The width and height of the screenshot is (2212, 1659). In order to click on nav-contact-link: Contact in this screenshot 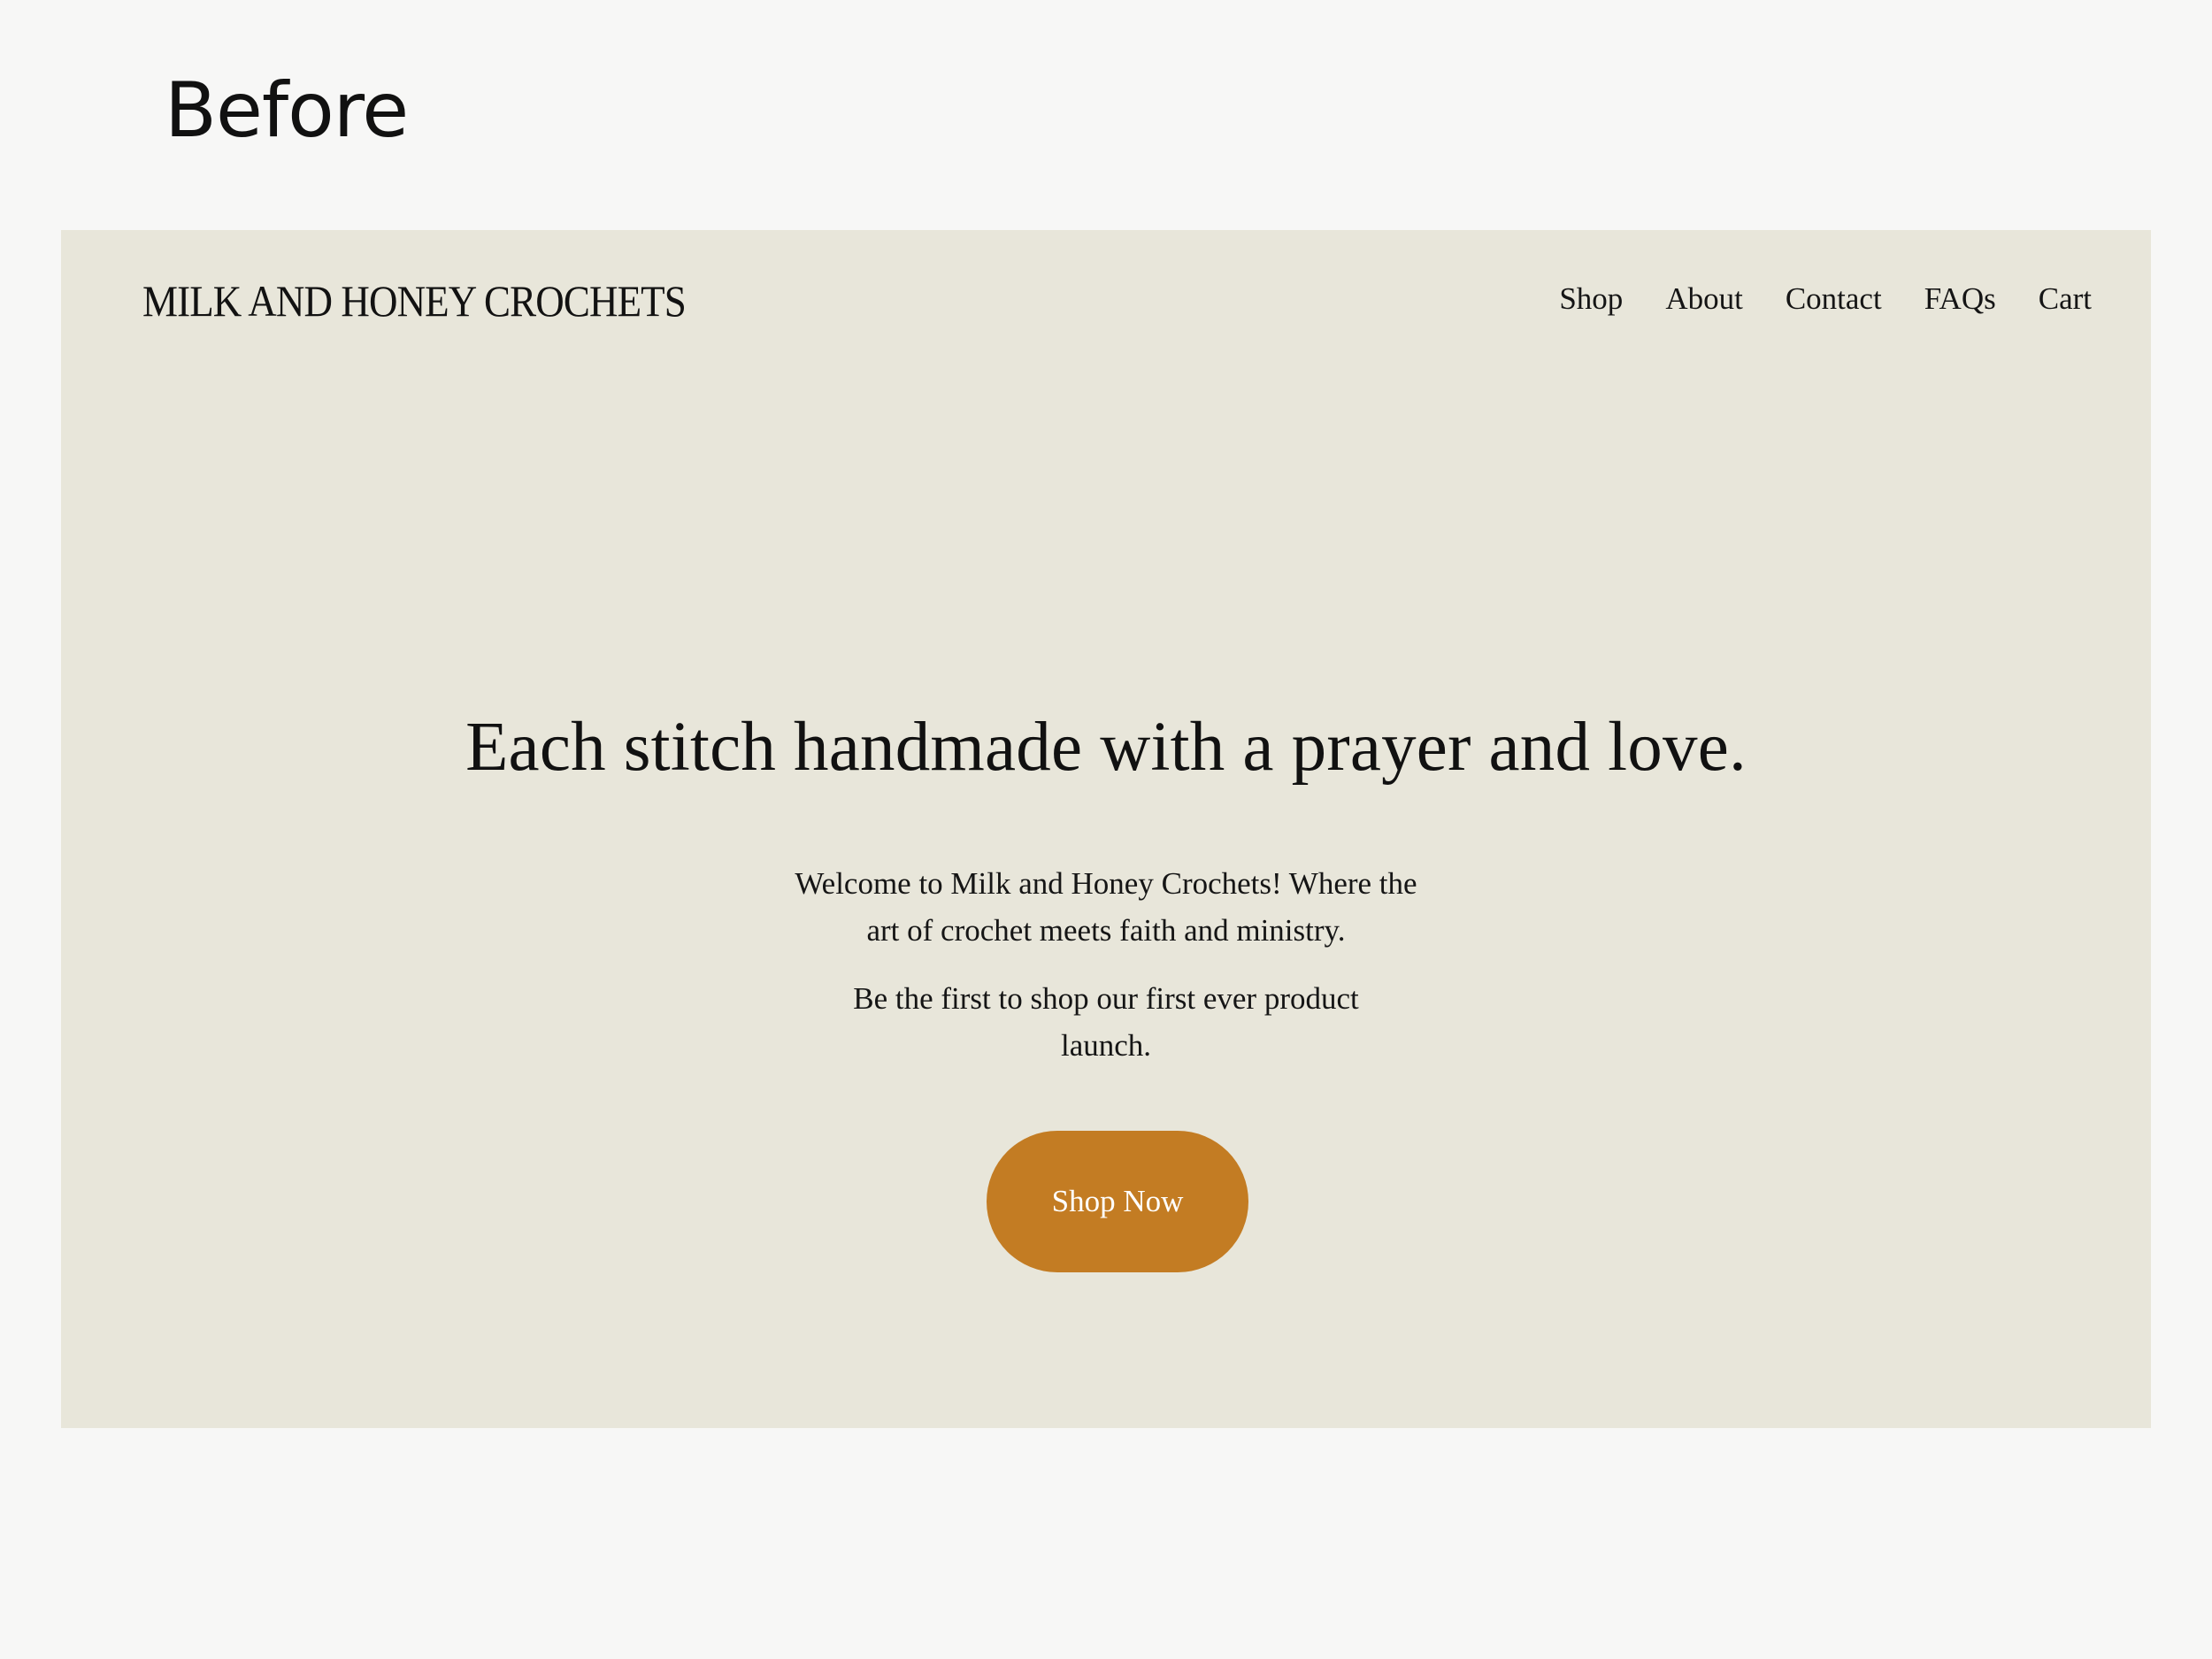, I will do `click(1834, 299)`.